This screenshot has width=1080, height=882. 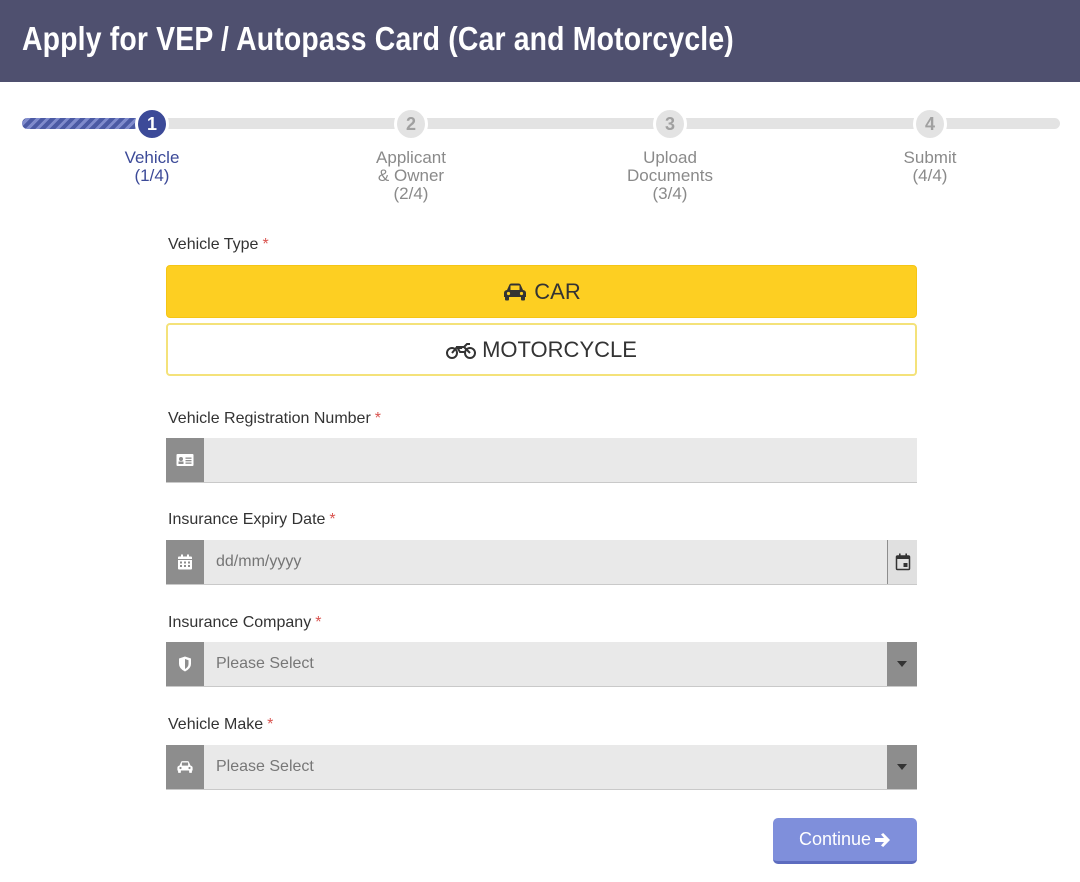 What do you see at coordinates (152, 175) in the screenshot?
I see `step-label-line: (1/4)` at bounding box center [152, 175].